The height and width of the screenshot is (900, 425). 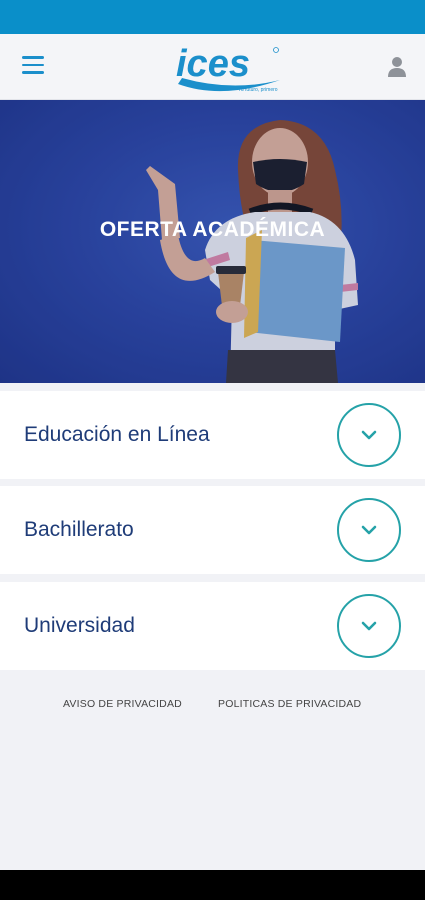 What do you see at coordinates (213, 64) in the screenshot?
I see `logo-wordmark: ices` at bounding box center [213, 64].